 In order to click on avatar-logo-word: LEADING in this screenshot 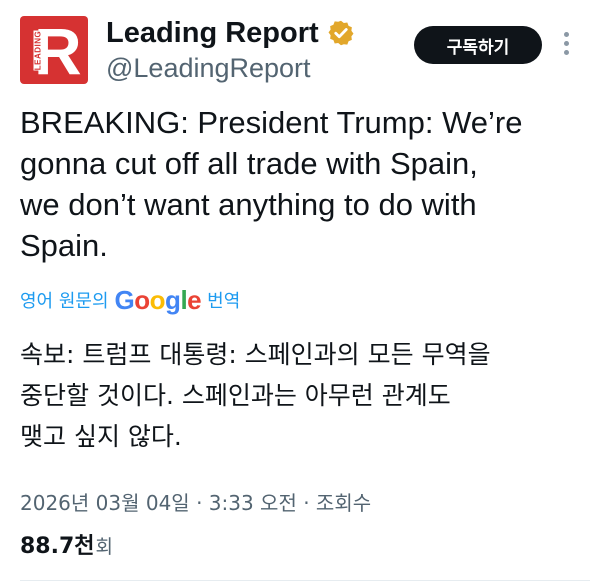, I will do `click(38, 50)`.